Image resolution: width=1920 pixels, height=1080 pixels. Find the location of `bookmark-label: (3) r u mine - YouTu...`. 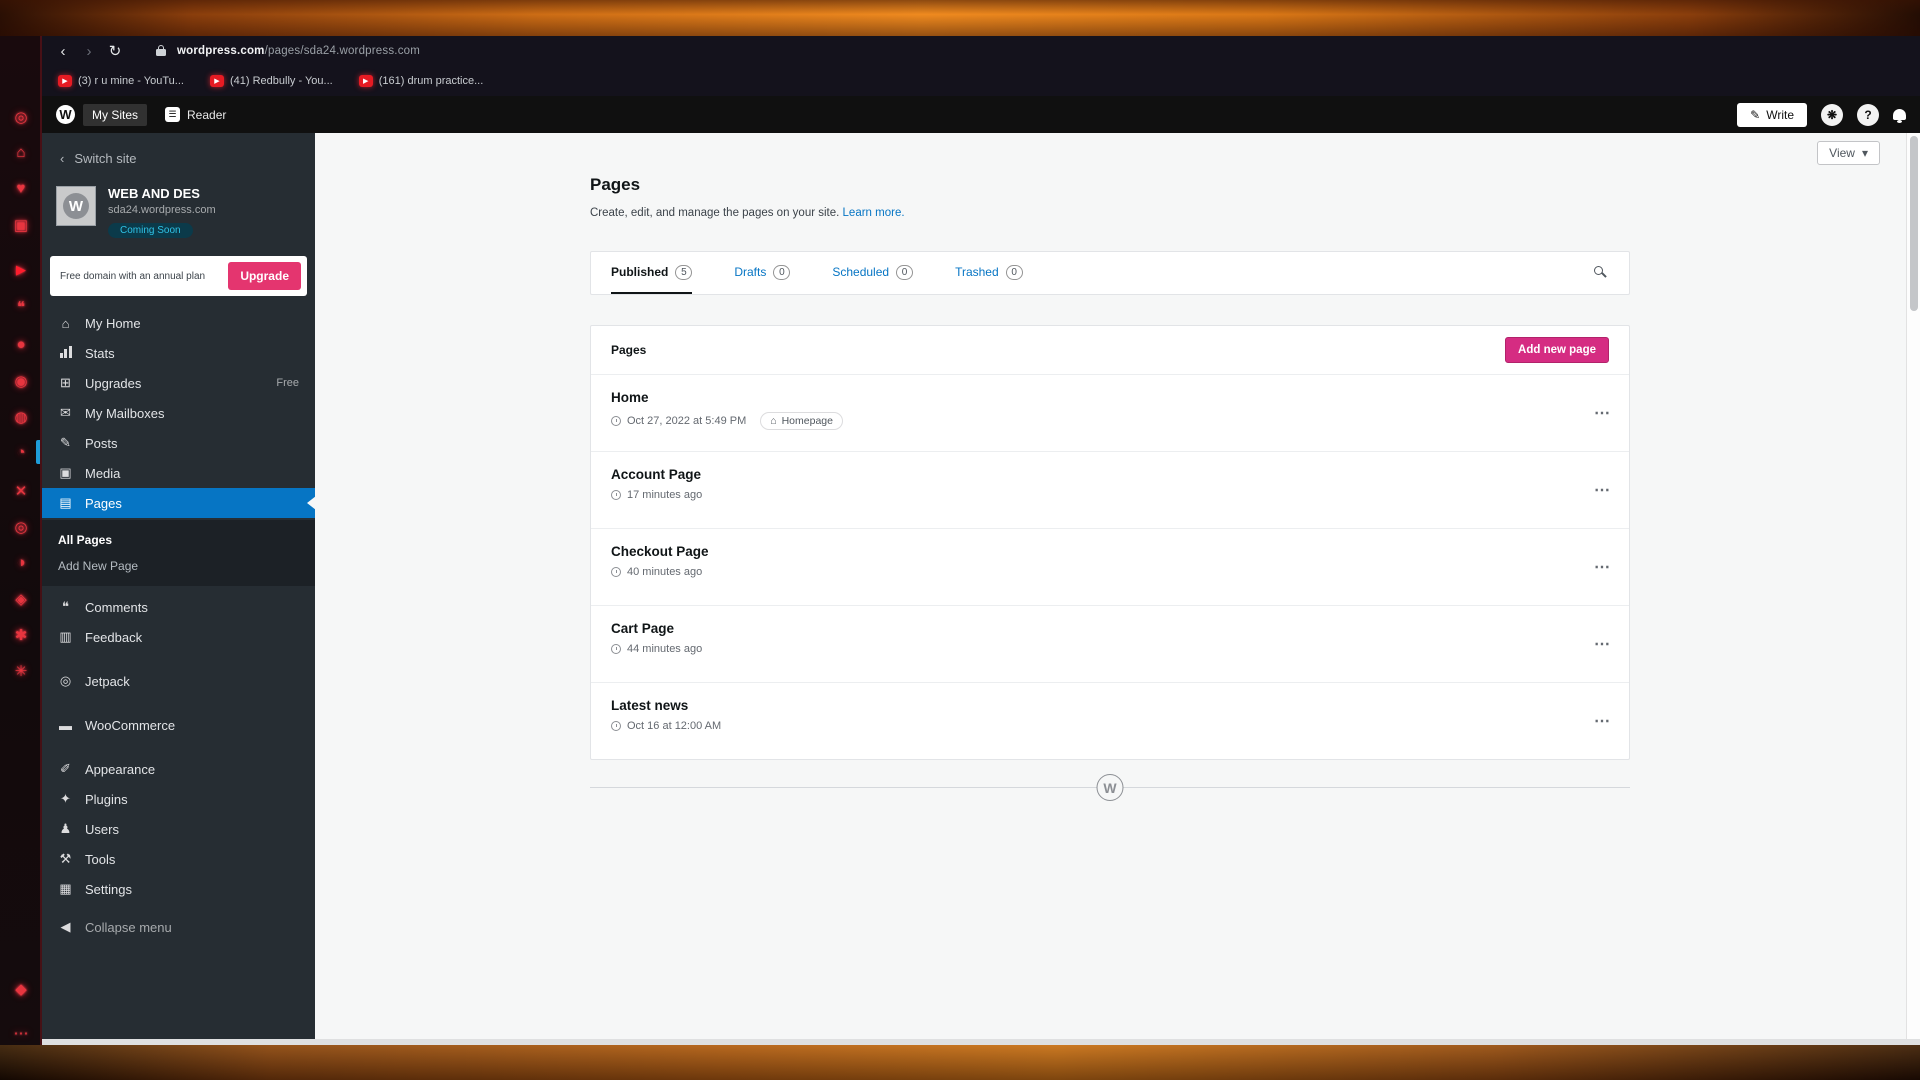

bookmark-label: (3) r u mine - YouTu... is located at coordinates (131, 81).